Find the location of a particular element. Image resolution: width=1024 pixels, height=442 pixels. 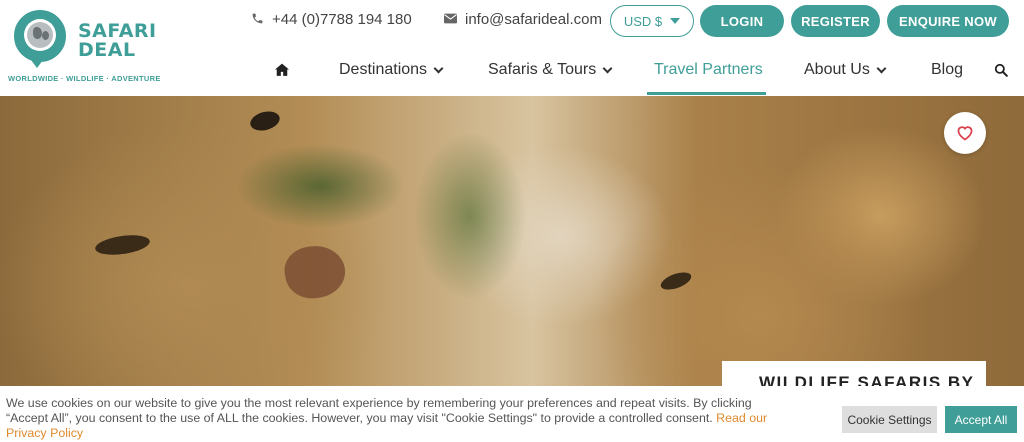

currency-value: USD $ is located at coordinates (643, 21).